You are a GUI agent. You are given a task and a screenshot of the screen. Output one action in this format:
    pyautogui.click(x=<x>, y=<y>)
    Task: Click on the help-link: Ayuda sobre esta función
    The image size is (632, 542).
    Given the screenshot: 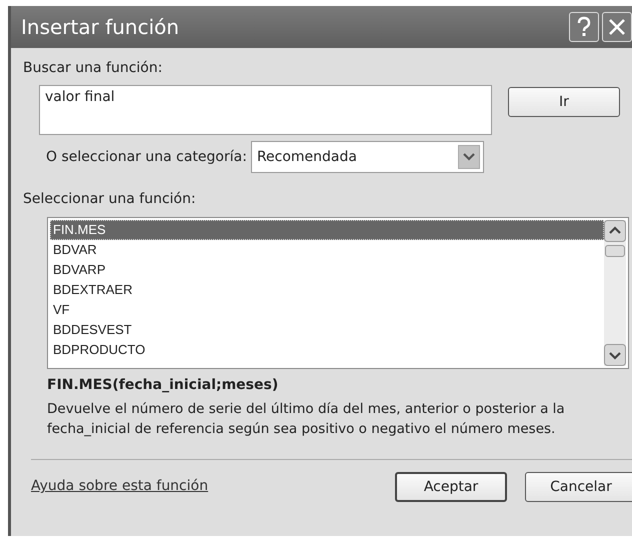 What is the action you would take?
    pyautogui.click(x=119, y=486)
    